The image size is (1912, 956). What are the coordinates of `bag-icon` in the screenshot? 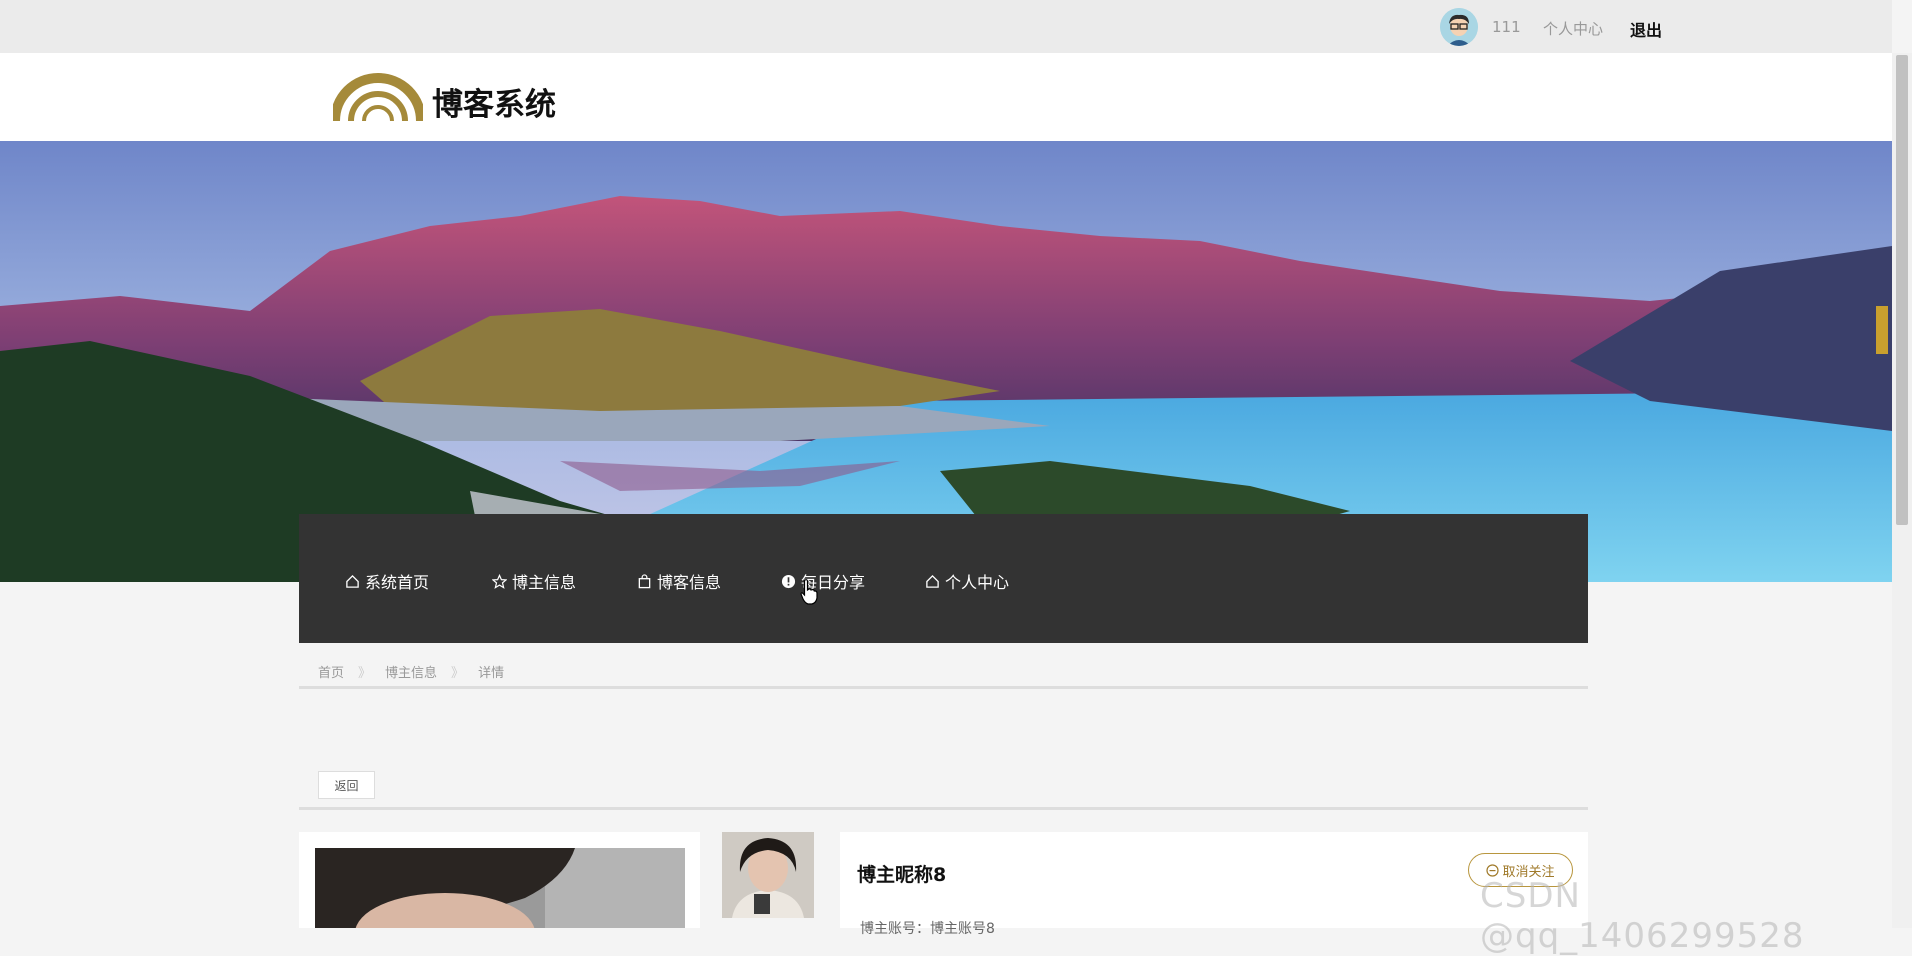 It's located at (644, 580).